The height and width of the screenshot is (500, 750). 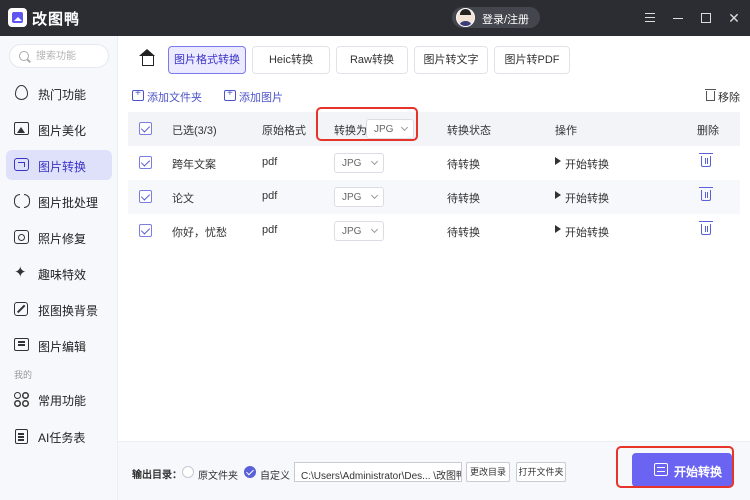 I want to click on sparkle-icon, so click(x=22, y=272).